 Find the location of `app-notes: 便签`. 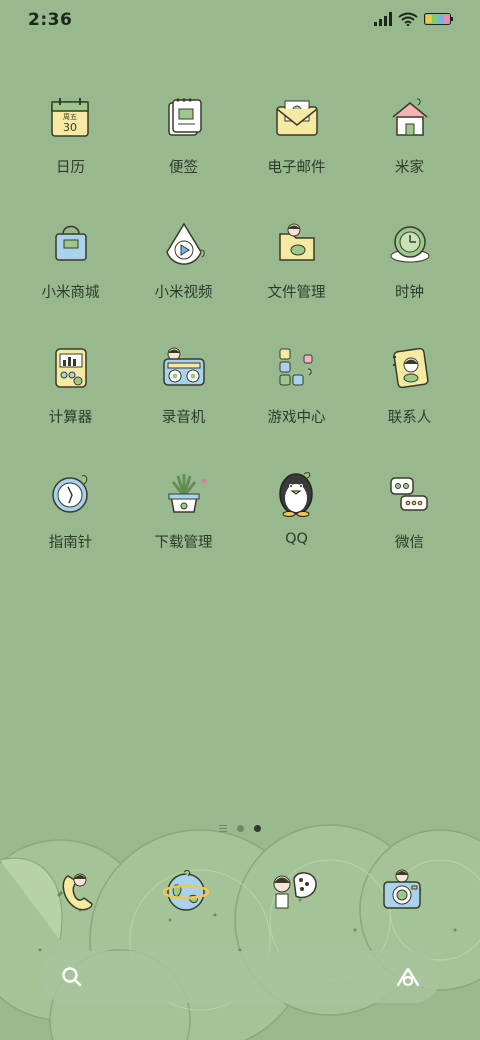

app-notes: 便签 is located at coordinates (183, 133).